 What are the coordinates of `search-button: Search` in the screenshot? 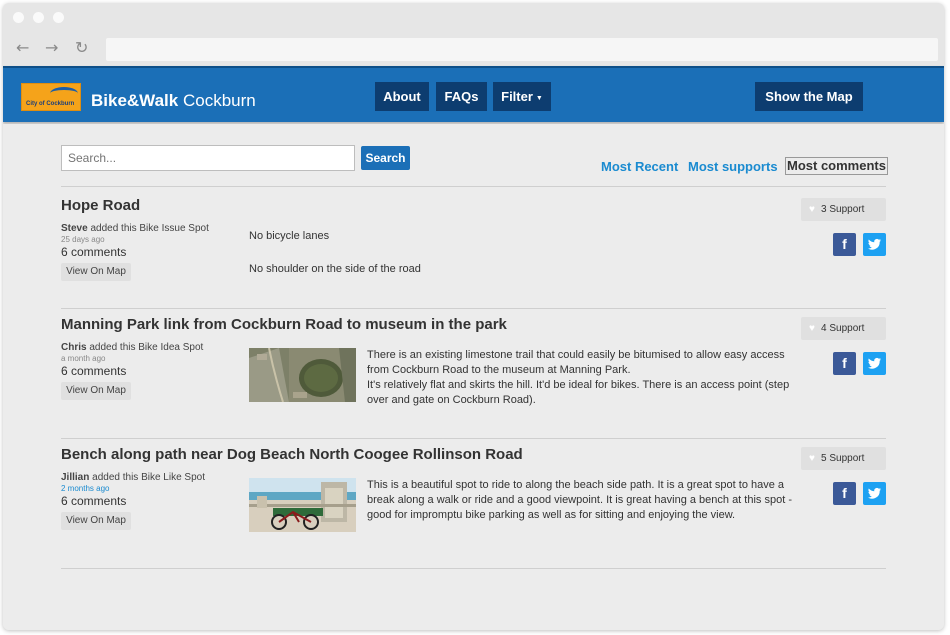 It's located at (385, 158).